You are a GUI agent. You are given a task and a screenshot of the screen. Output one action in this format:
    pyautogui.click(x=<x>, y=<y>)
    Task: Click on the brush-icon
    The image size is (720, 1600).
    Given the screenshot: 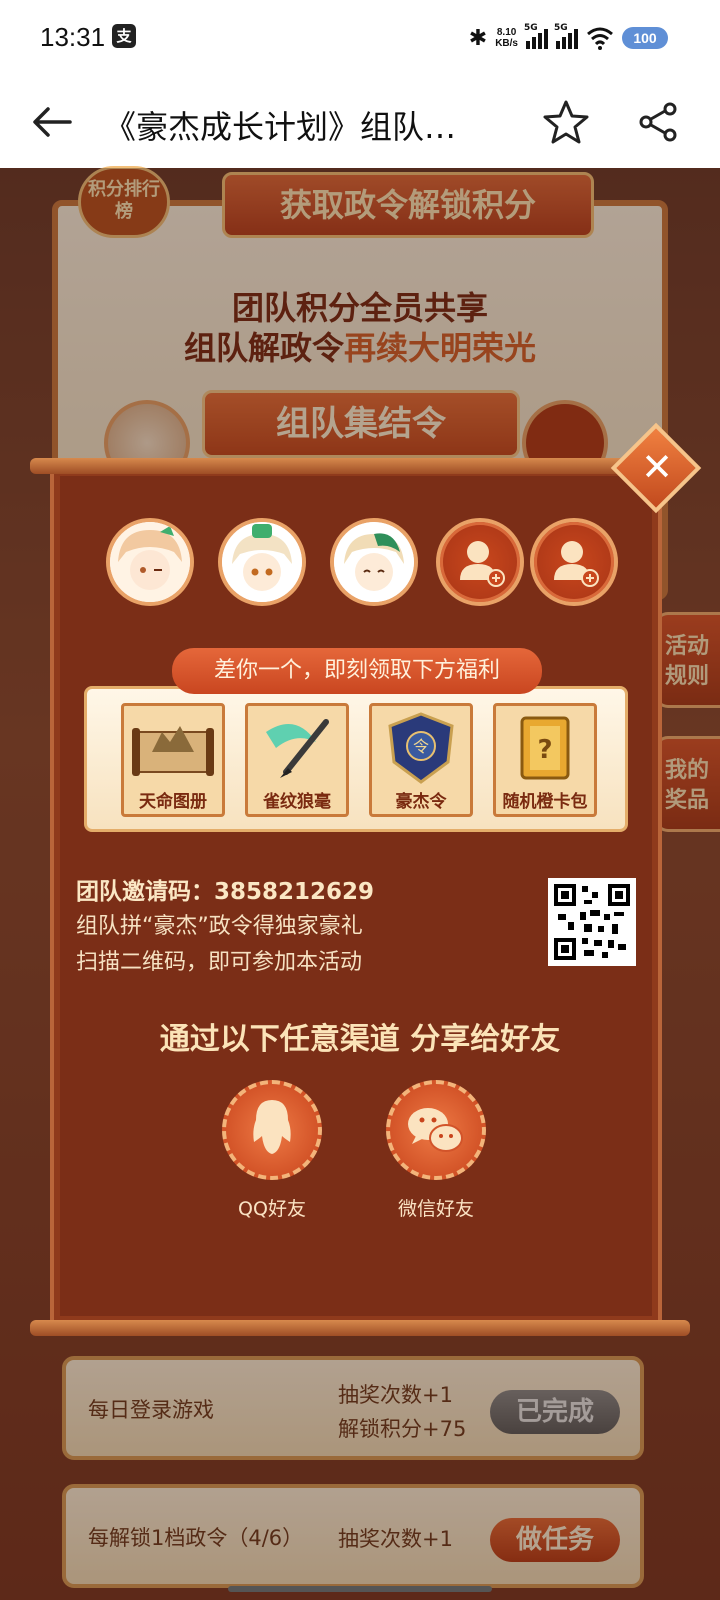 What is the action you would take?
    pyautogui.click(x=297, y=748)
    